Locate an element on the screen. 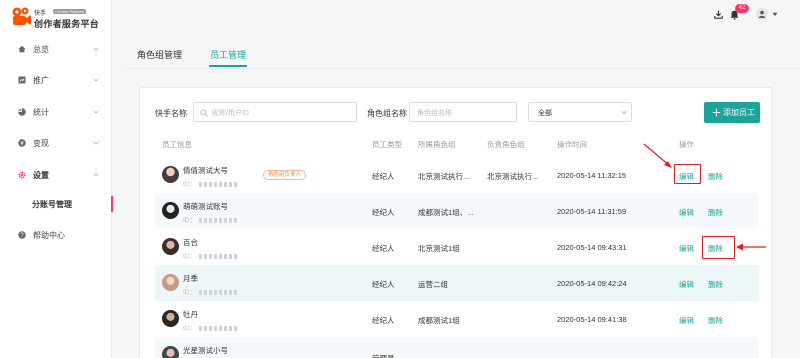 The width and height of the screenshot is (800, 358). sidebar-item-label: 帮助中心 is located at coordinates (49, 235).